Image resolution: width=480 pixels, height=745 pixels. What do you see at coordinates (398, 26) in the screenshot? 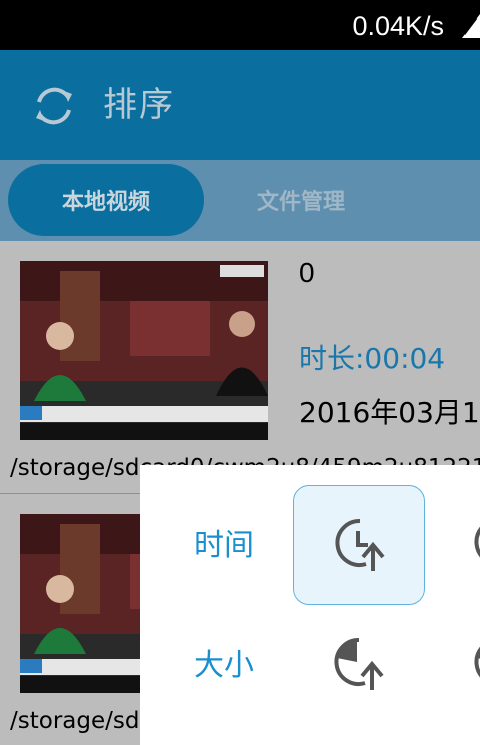
I see `network-speed: 0.04K/s` at bounding box center [398, 26].